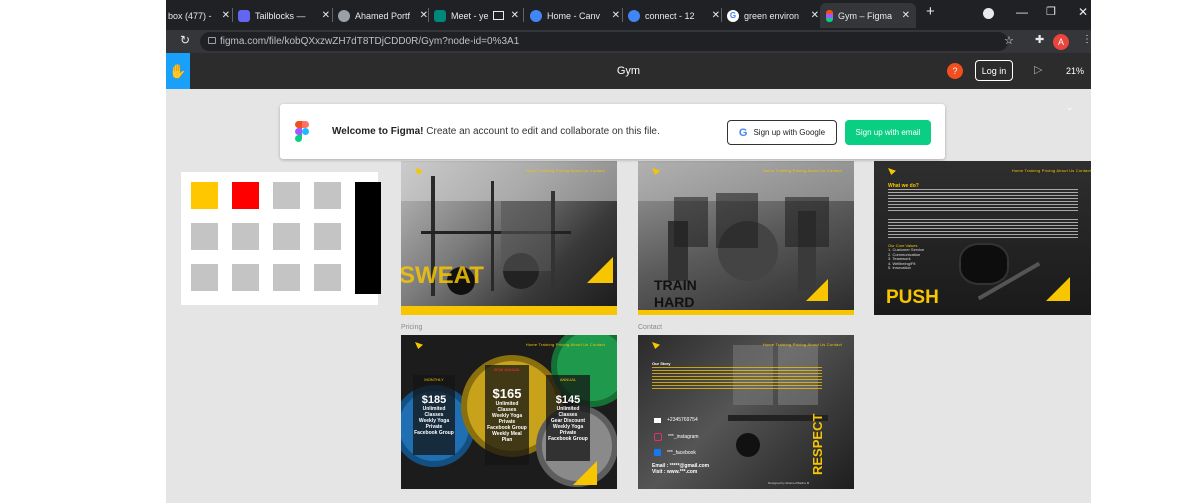 Image resolution: width=1203 pixels, height=503 pixels. I want to click on profile-avatar: A, so click(1061, 42).